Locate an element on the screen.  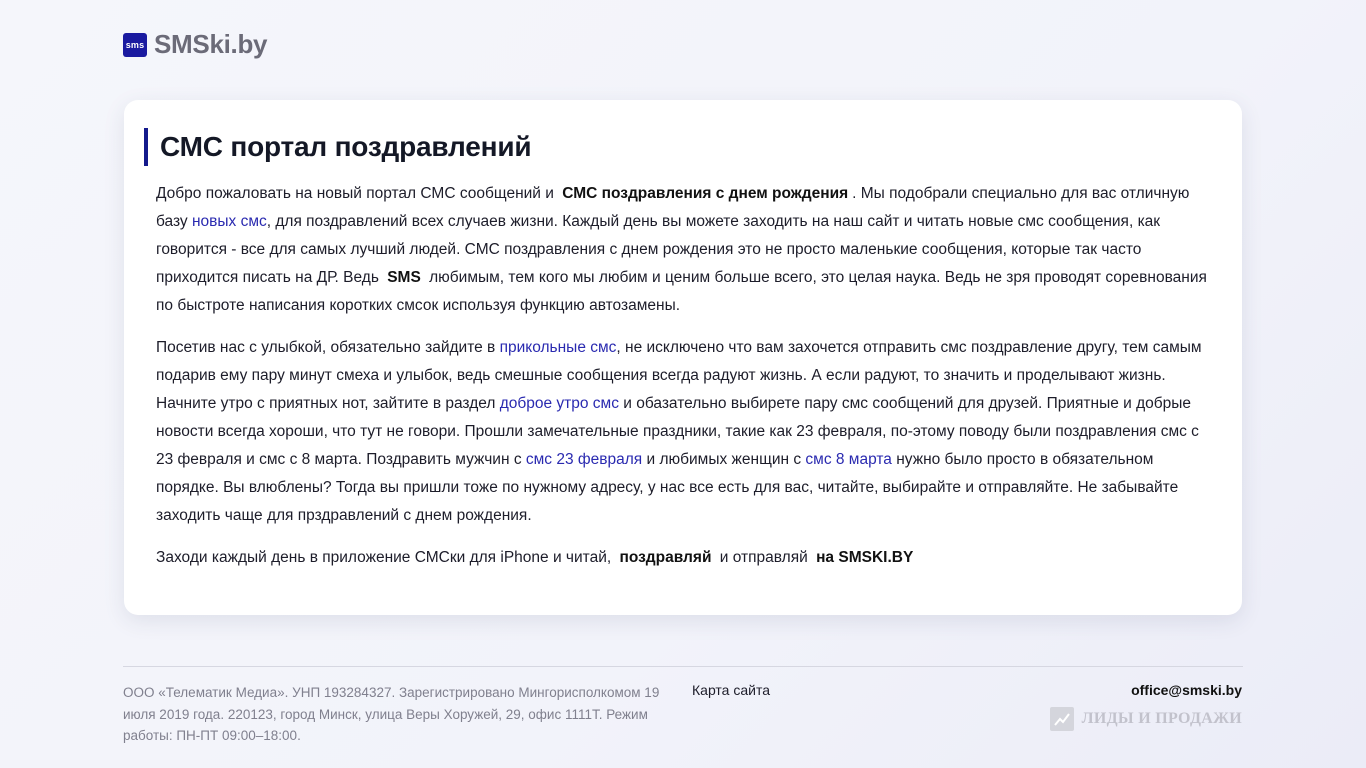
footer-divider is located at coordinates (683, 666).